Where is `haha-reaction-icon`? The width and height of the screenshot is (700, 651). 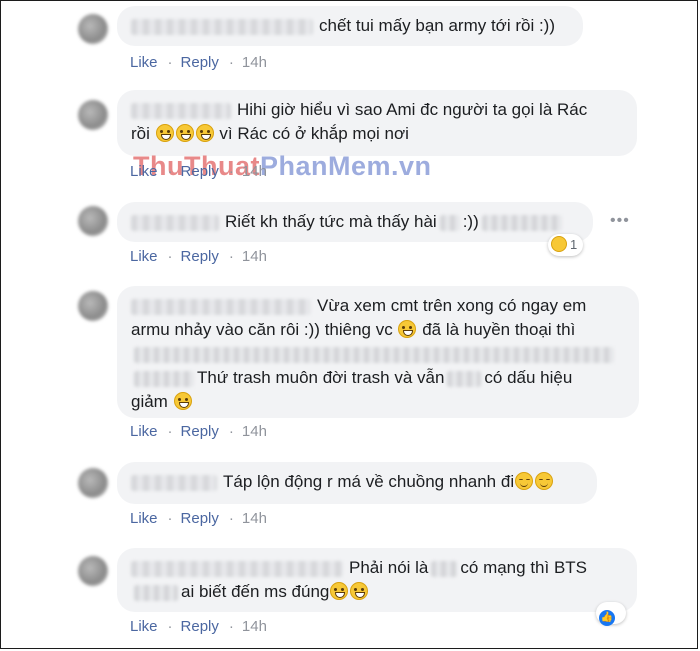
haha-reaction-icon is located at coordinates (559, 244).